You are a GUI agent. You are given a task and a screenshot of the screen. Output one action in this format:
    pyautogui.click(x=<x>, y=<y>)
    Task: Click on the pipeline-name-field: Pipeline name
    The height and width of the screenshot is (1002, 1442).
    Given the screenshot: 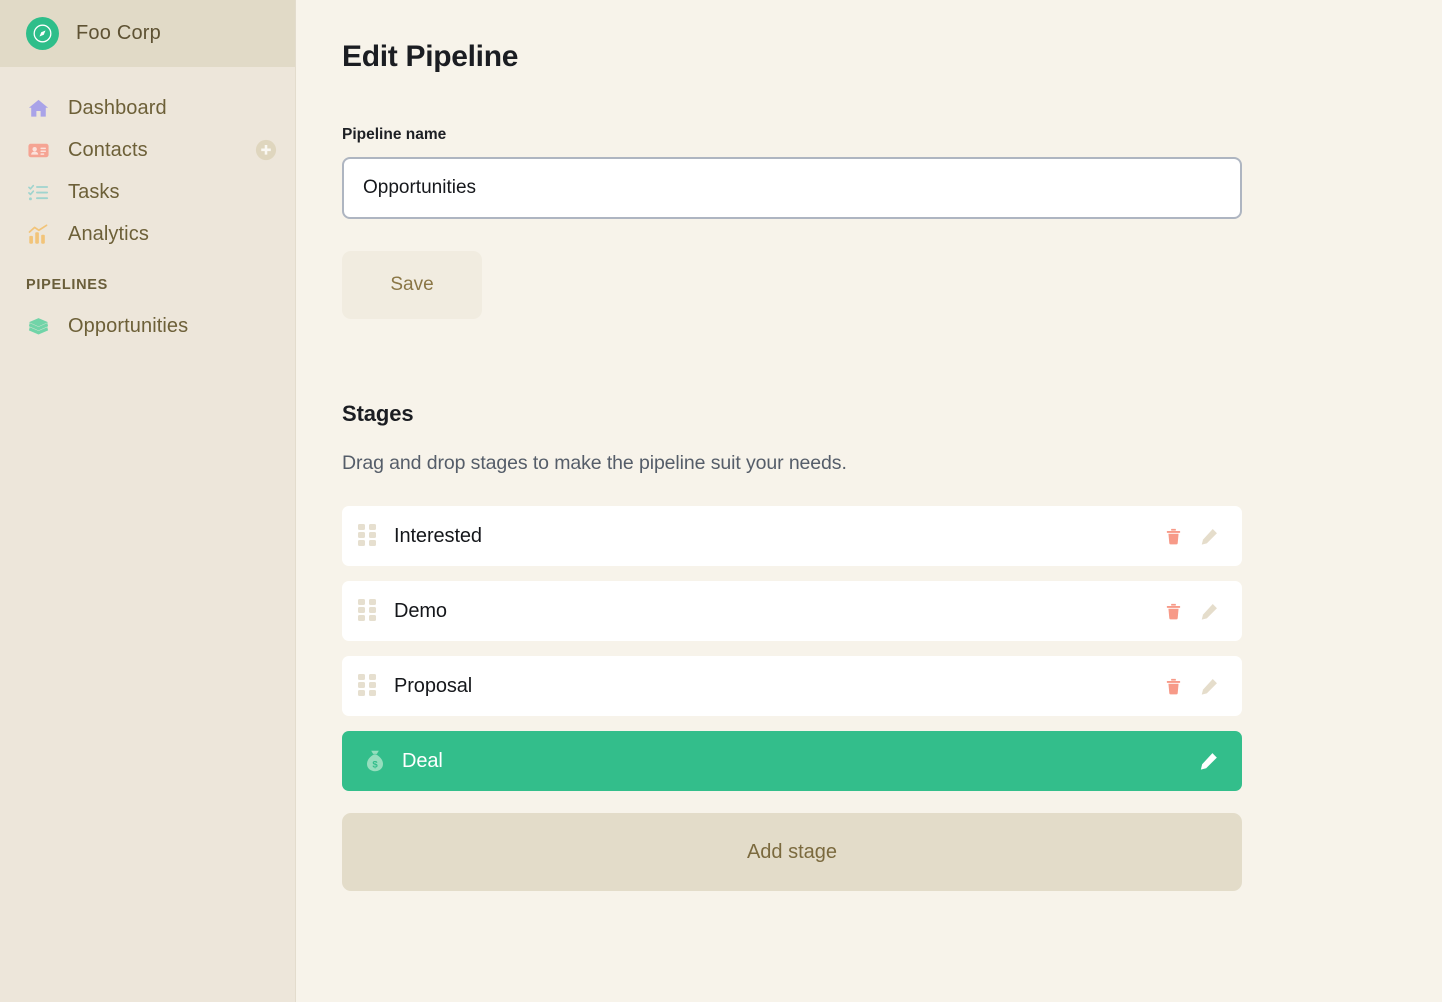 What is the action you would take?
    pyautogui.click(x=792, y=172)
    